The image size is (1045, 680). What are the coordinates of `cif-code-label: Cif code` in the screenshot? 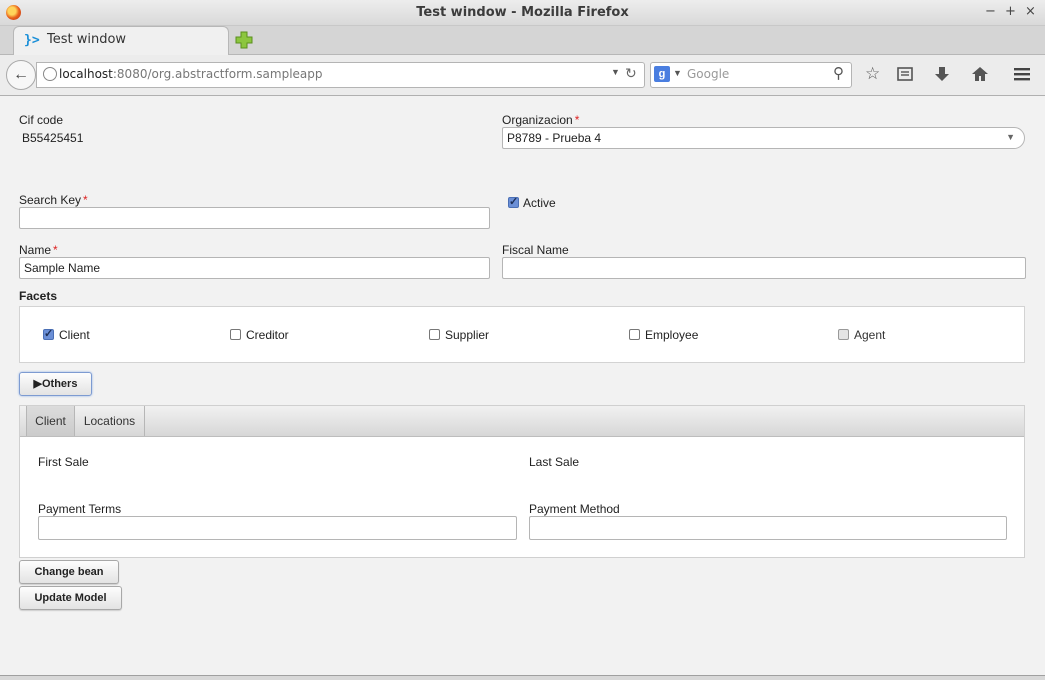 It's located at (41, 120).